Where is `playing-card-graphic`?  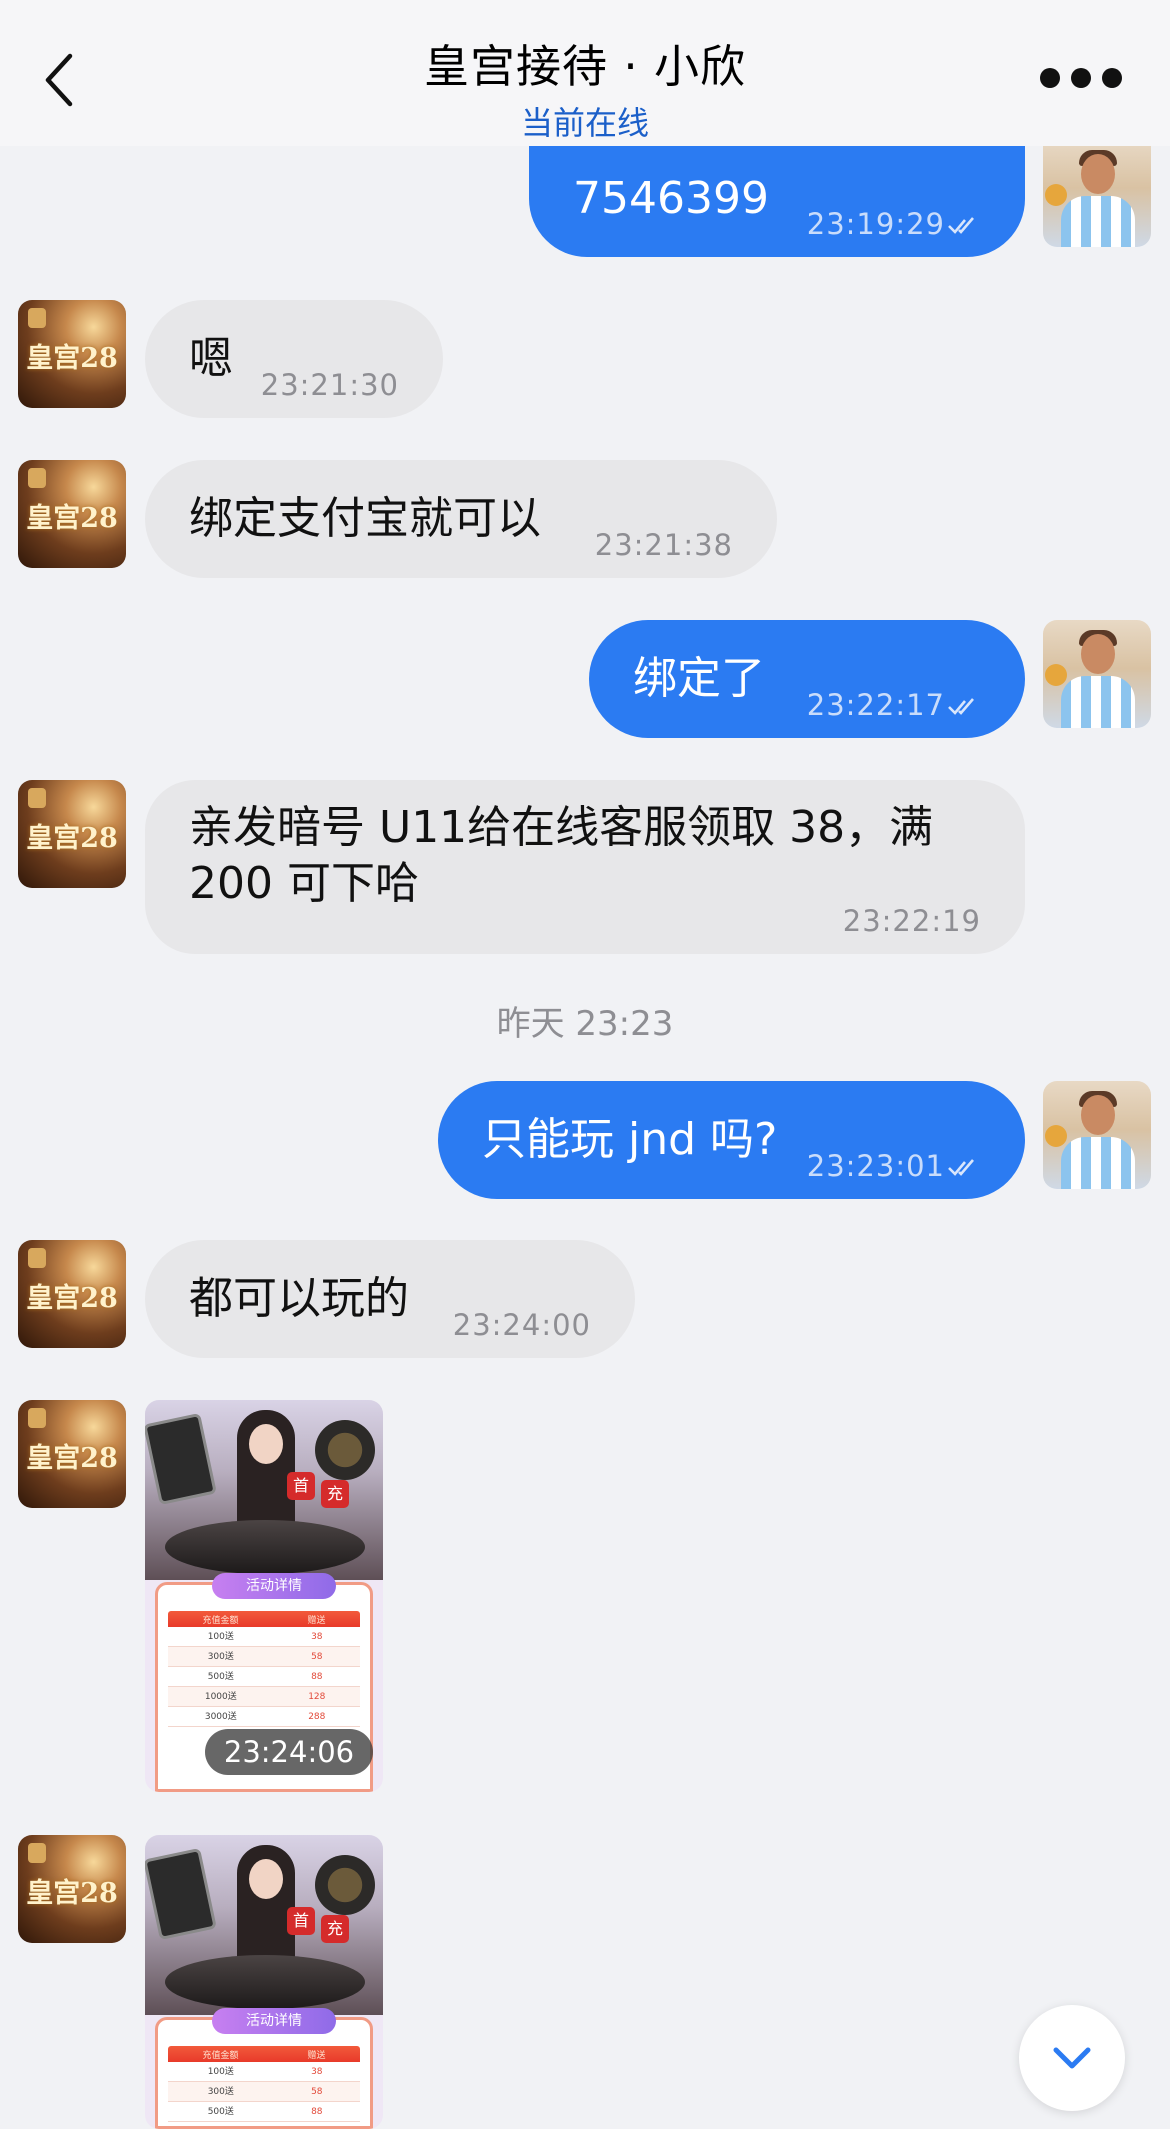 playing-card-graphic is located at coordinates (181, 1459).